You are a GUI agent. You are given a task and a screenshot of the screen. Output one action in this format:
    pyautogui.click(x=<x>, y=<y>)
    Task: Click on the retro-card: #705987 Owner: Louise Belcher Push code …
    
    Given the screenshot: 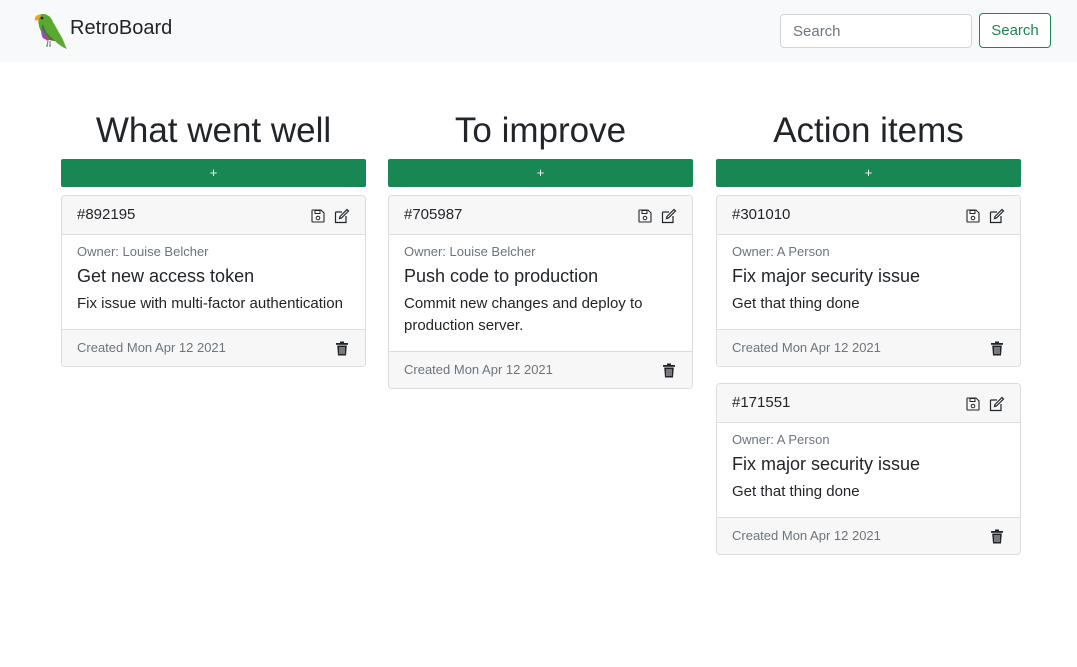 What is the action you would take?
    pyautogui.click(x=540, y=292)
    